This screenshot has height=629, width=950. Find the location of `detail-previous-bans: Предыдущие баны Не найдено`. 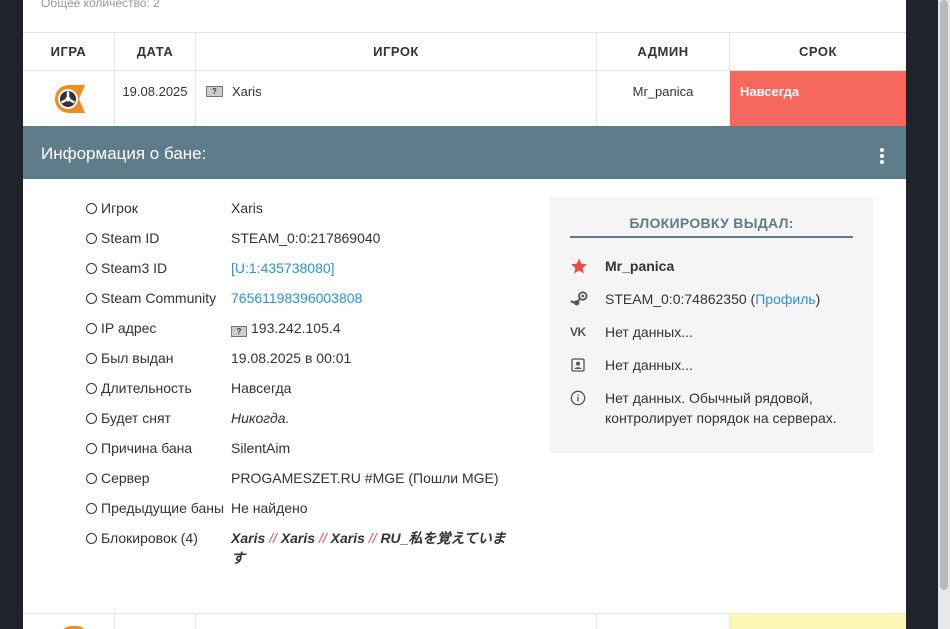

detail-previous-bans: Предыдущие баны Не найдено is located at coordinates (296, 508).